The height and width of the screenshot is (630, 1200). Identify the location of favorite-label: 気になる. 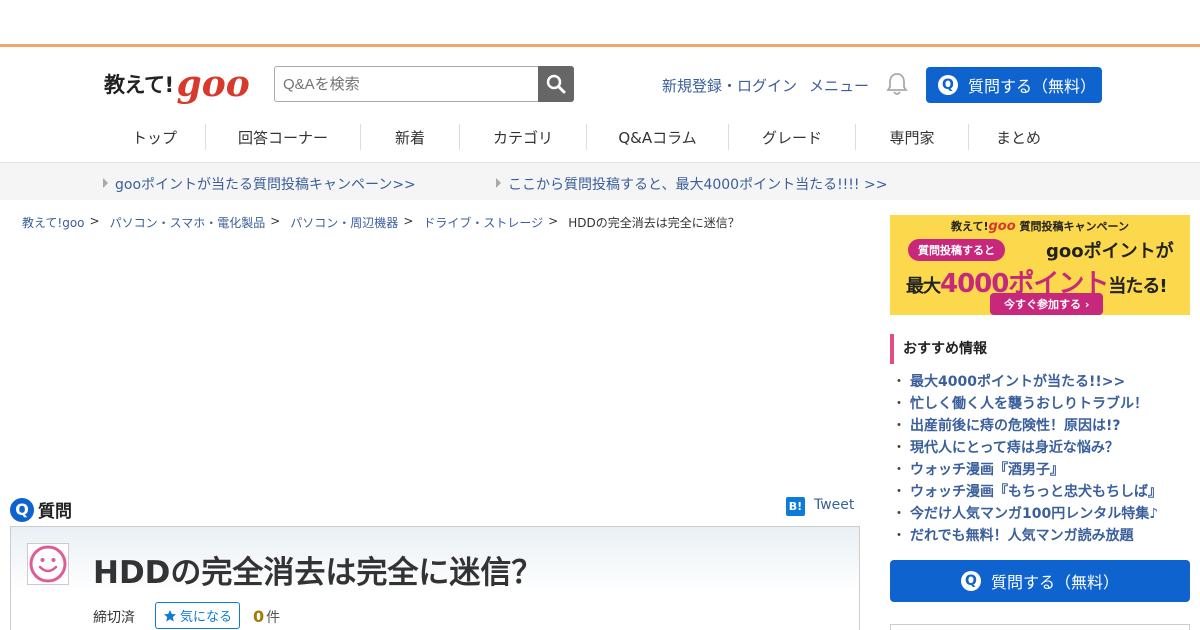
(205, 617).